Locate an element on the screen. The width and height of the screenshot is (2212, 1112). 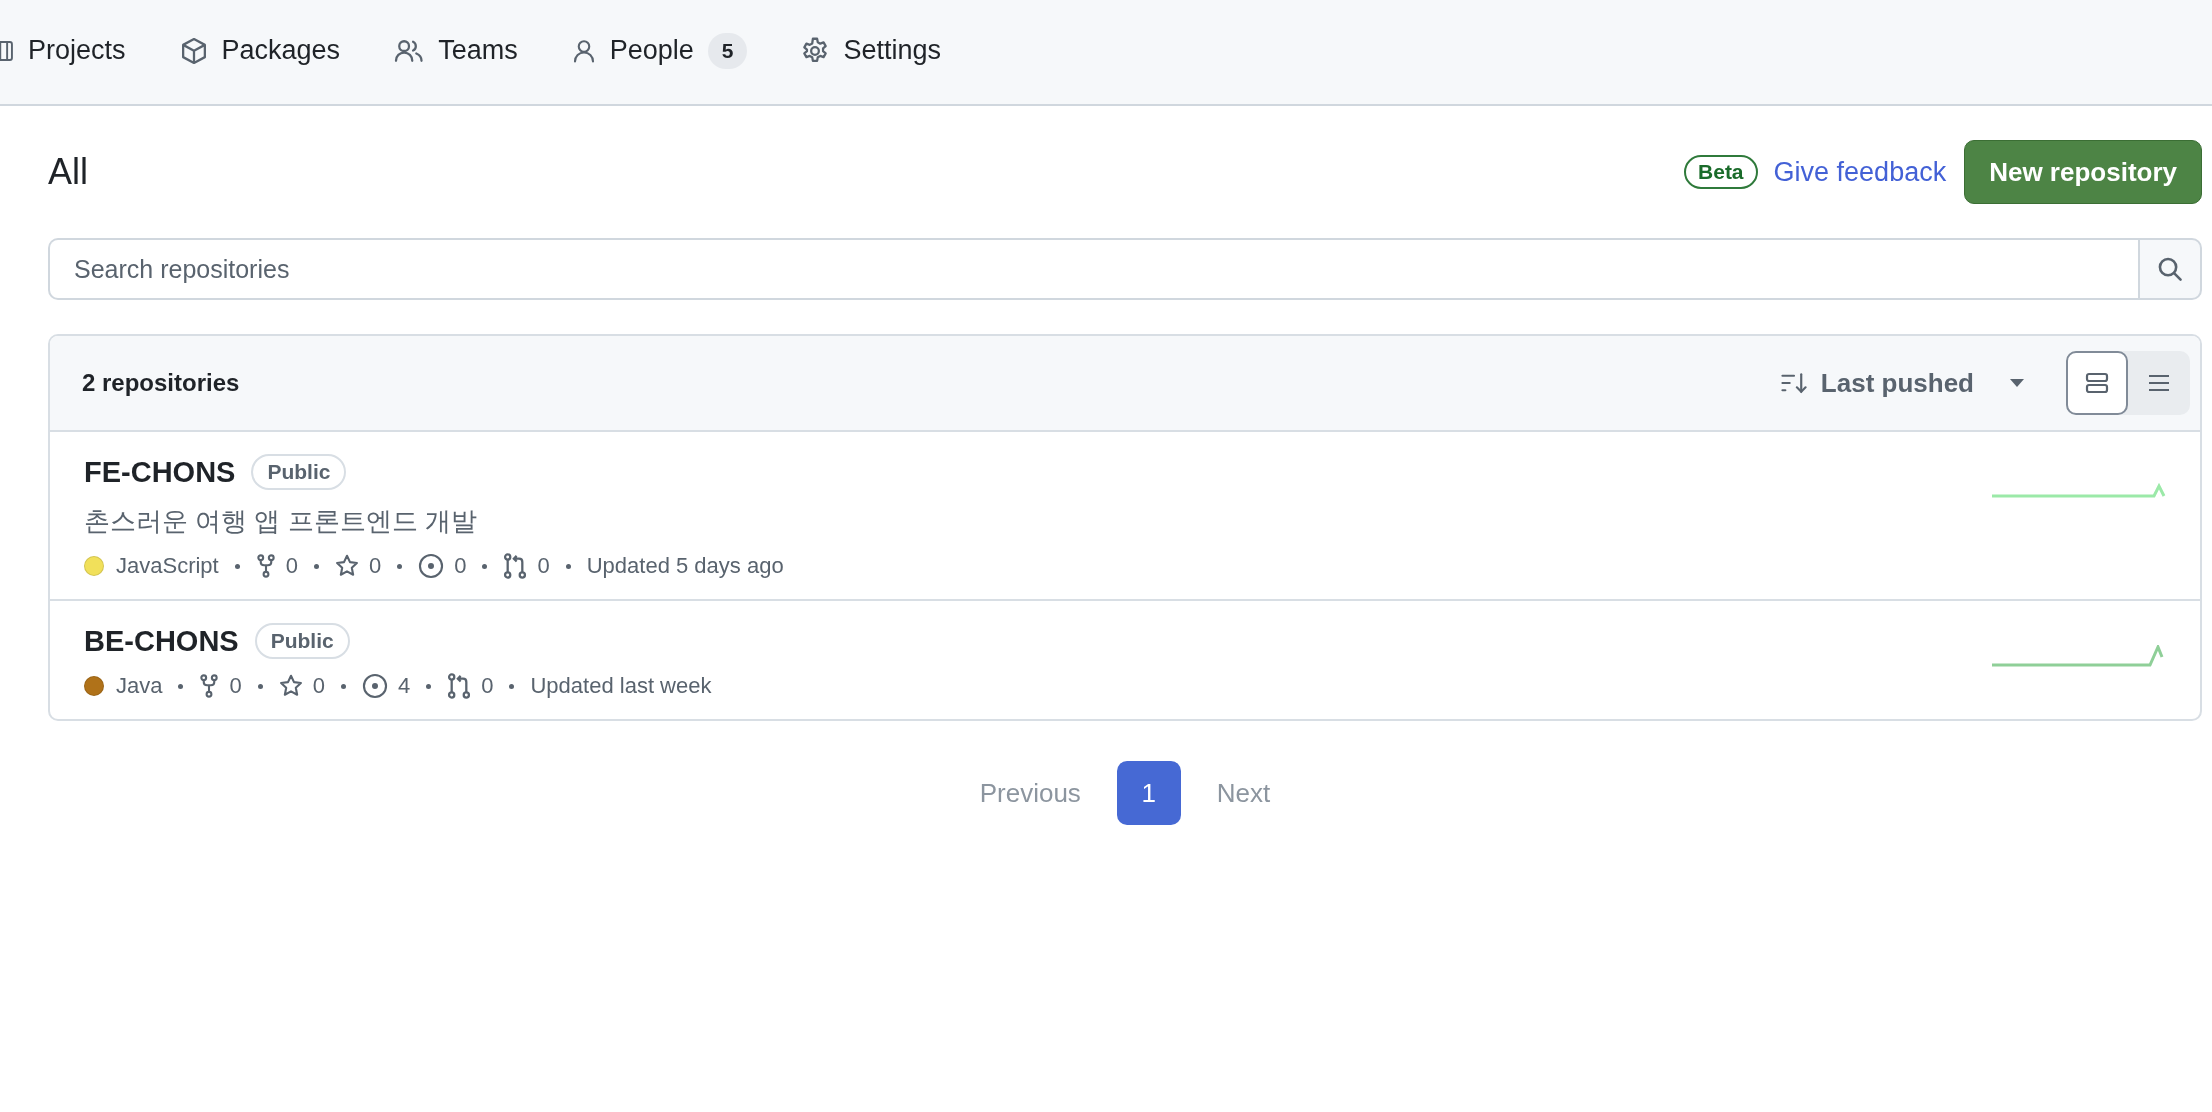
sort-dropdown: Last pushed is located at coordinates (1902, 383).